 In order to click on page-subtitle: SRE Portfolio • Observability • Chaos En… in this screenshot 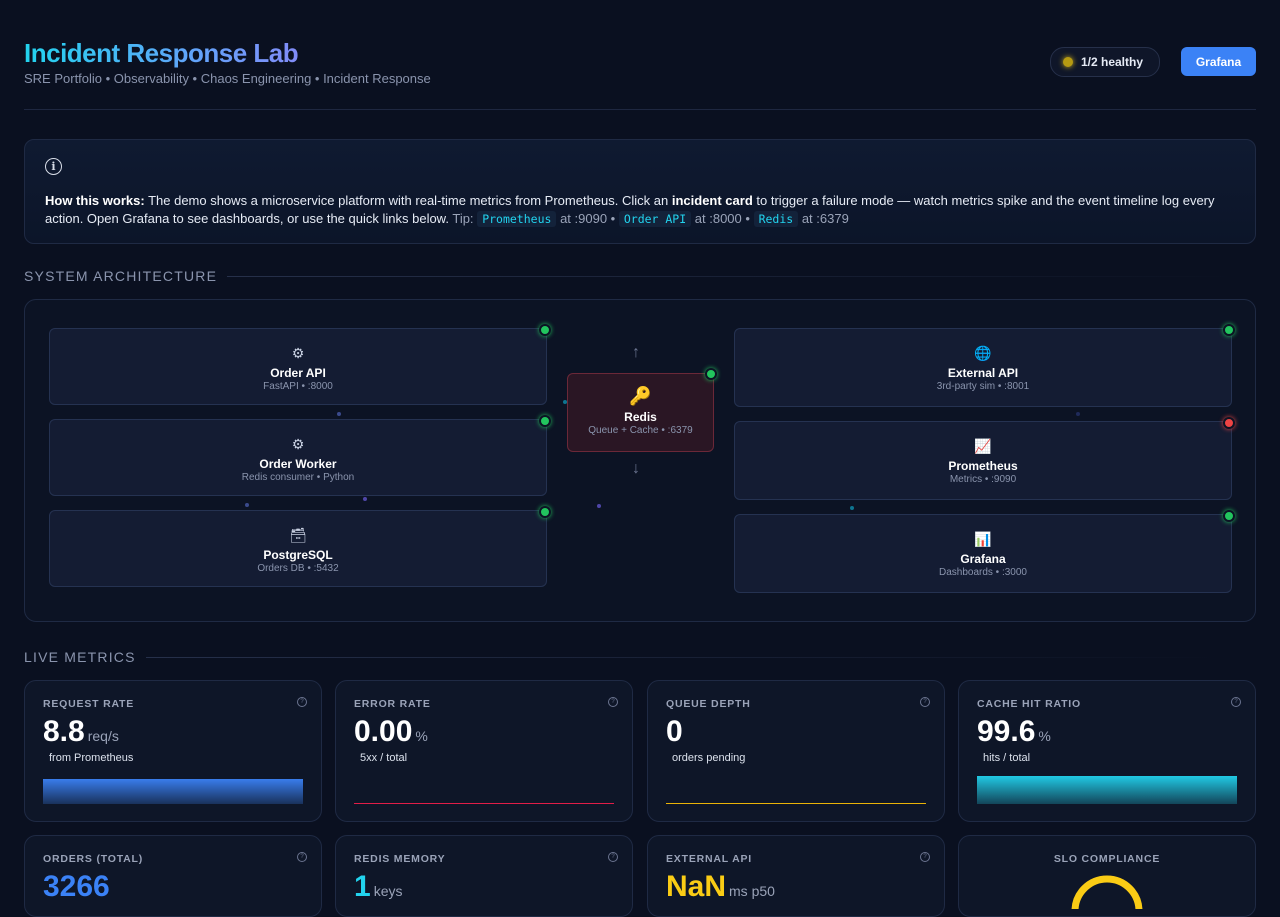, I will do `click(227, 78)`.